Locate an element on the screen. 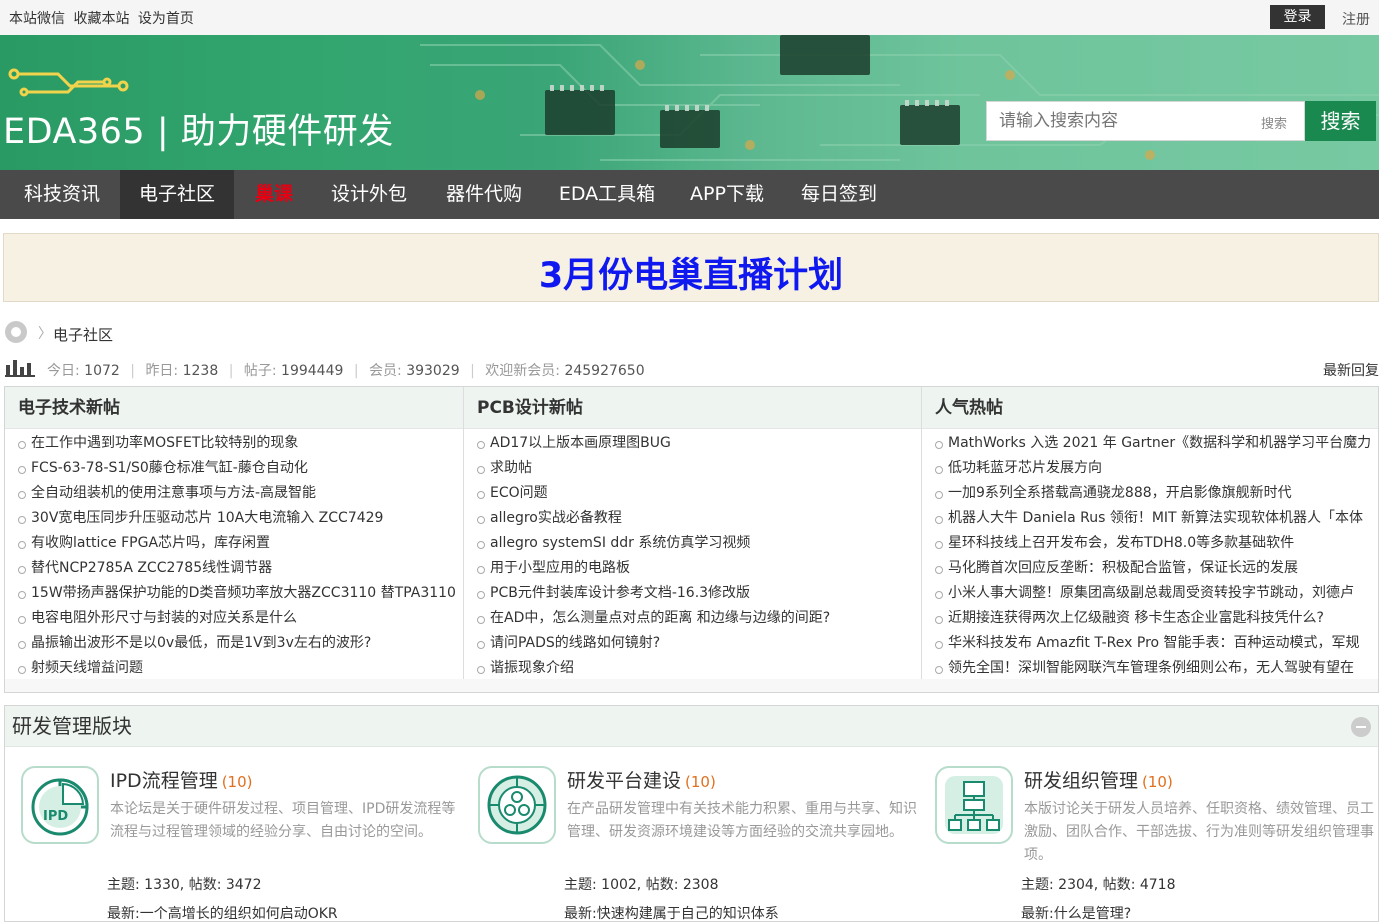 This screenshot has height=922, width=1379. post-link: 30V宽电压同步升压驱动芯片 10A大电流输入 ZCC7429 is located at coordinates (234, 518).